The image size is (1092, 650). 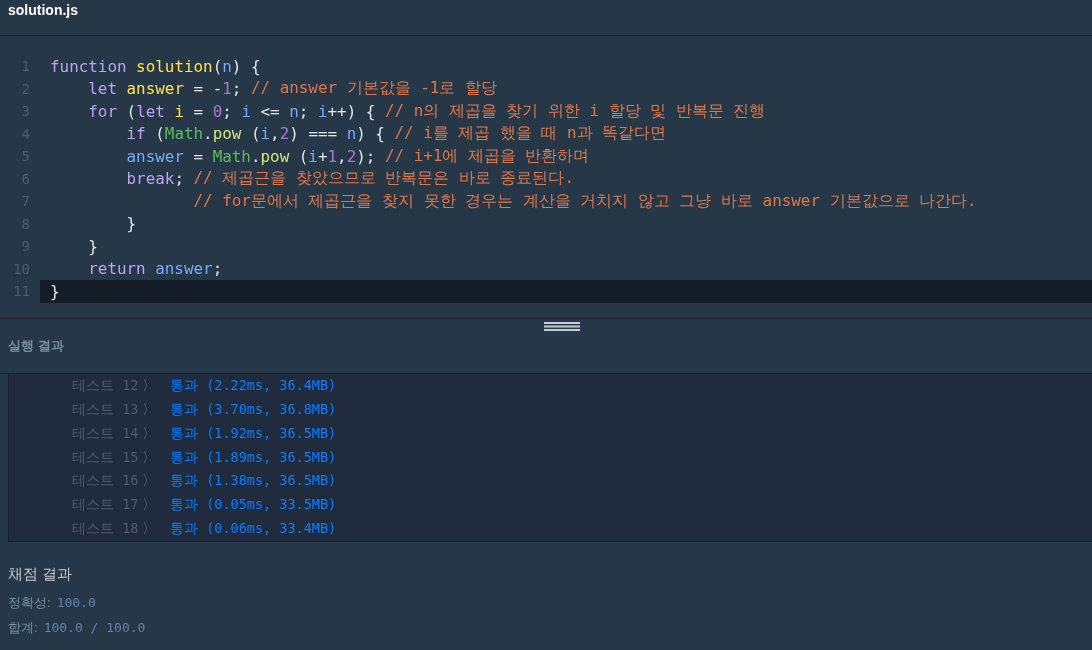 What do you see at coordinates (76, 602) in the screenshot?
I see `score-value: 100.0` at bounding box center [76, 602].